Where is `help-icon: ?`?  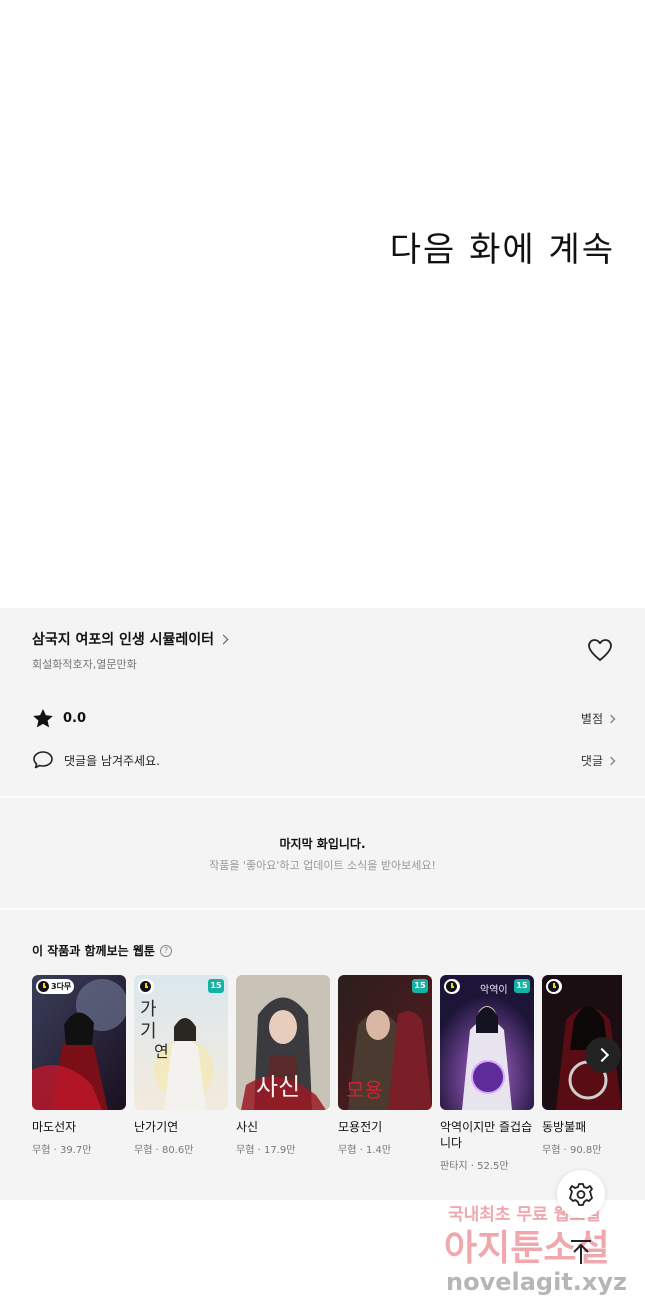
help-icon: ? is located at coordinates (165, 950).